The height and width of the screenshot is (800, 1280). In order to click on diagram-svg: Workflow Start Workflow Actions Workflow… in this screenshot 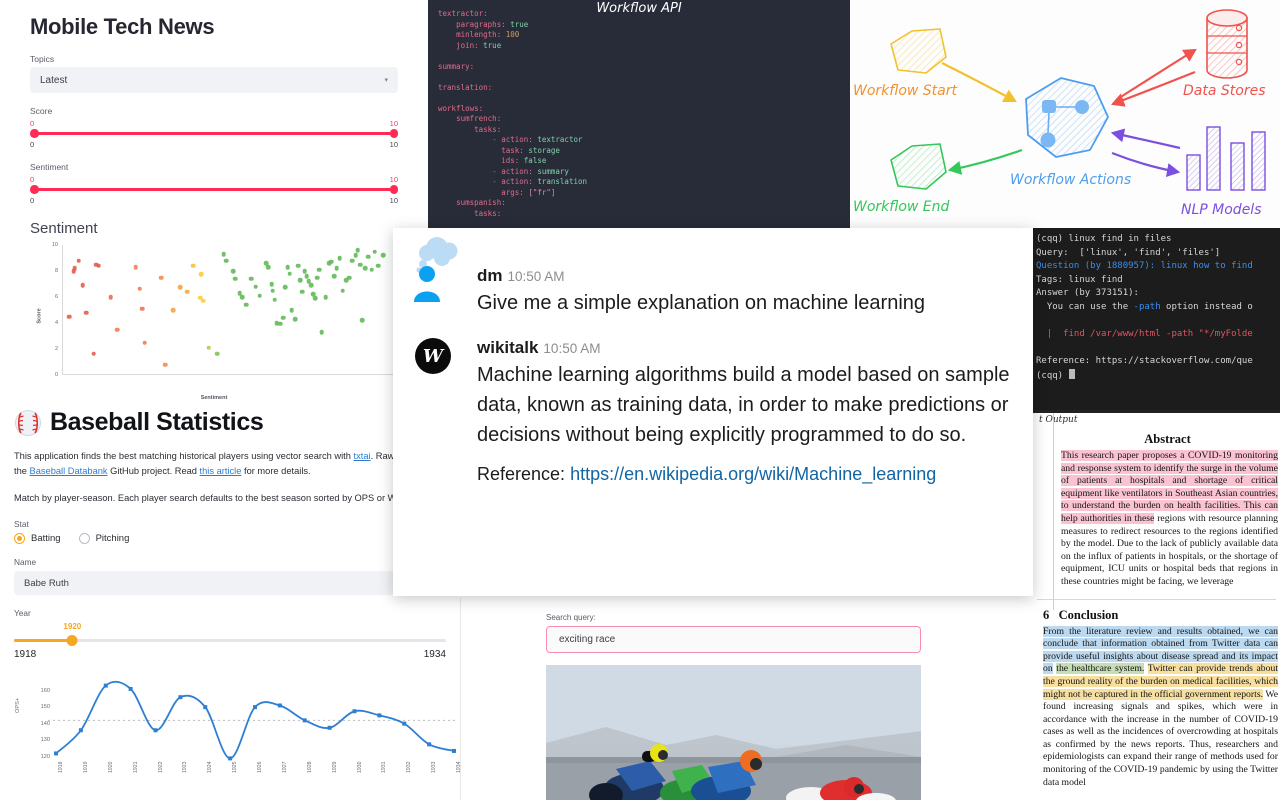, I will do `click(1059, 113)`.